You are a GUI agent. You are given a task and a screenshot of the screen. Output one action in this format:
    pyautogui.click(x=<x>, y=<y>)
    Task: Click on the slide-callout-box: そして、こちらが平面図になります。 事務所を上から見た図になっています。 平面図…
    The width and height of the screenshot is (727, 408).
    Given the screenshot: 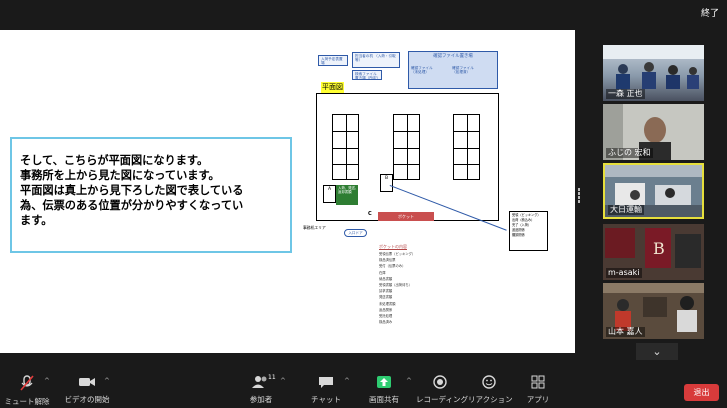 What is the action you would take?
    pyautogui.click(x=151, y=195)
    